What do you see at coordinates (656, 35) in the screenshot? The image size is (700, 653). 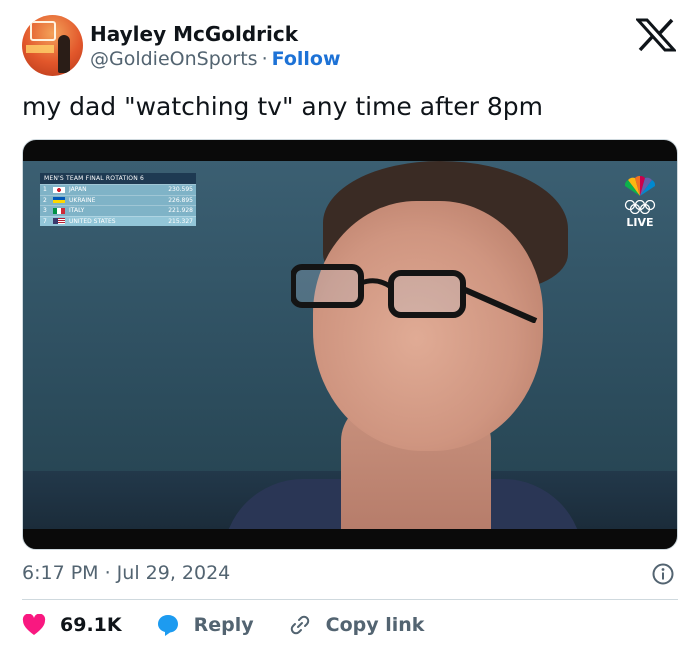 I see `x-logo-icon` at bounding box center [656, 35].